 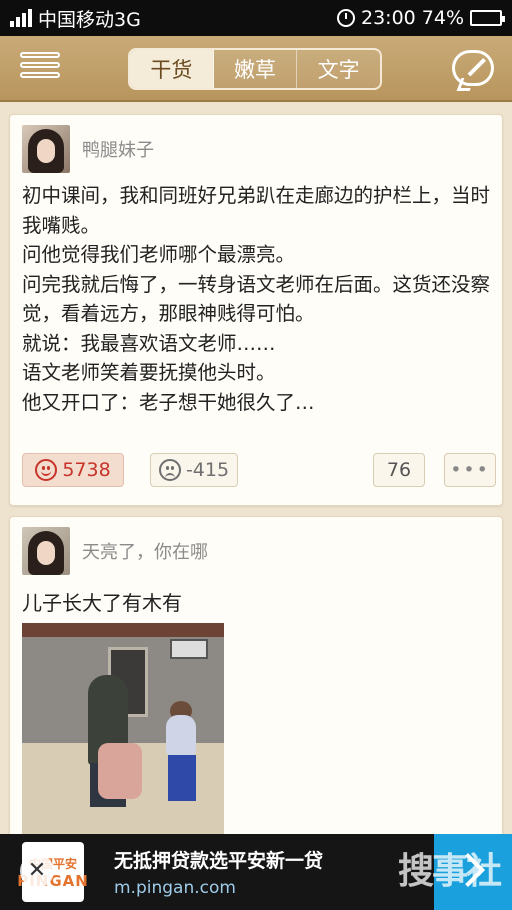 I want to click on like-button: 5738, so click(x=73, y=470).